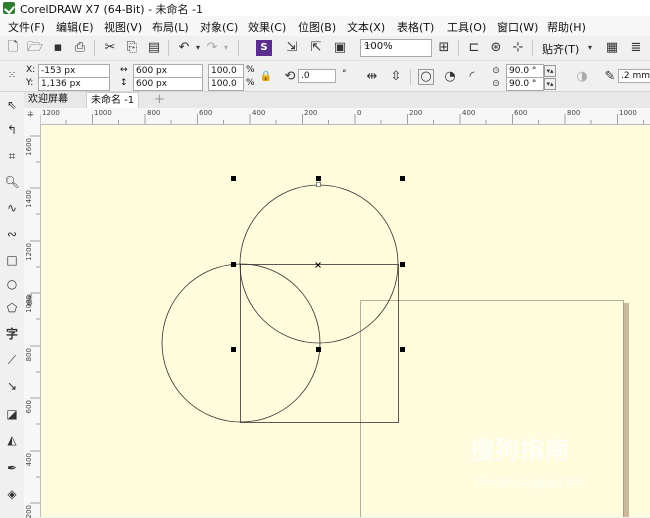 The height and width of the screenshot is (518, 650). I want to click on object-origin-icon: ⁙, so click(12, 76).